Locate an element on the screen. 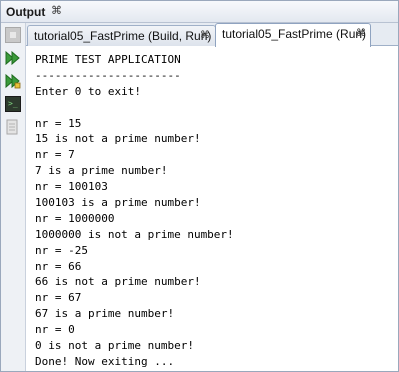  console-line: Enter 0 to exit! is located at coordinates (88, 91).